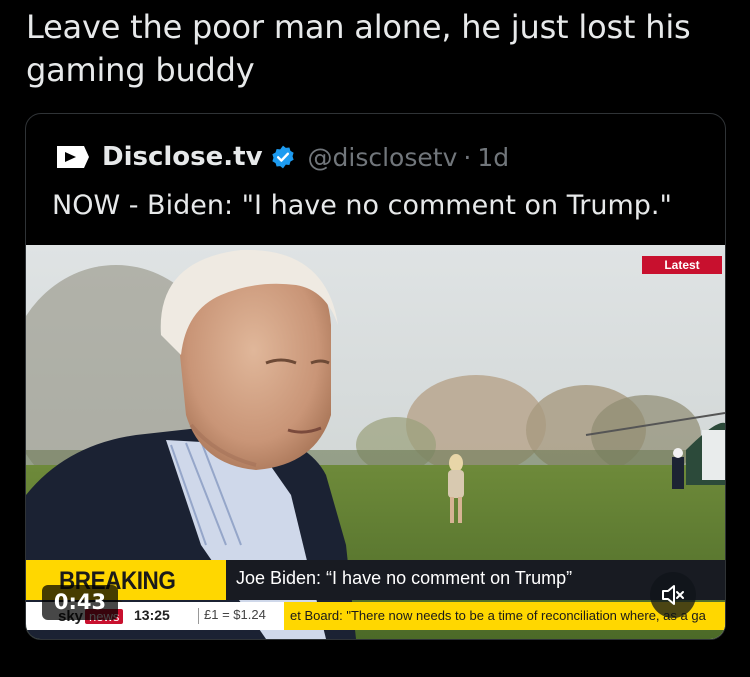 The height and width of the screenshot is (677, 750). Describe the element at coordinates (235, 614) in the screenshot. I see `exchange-rate: £1 = $1.24` at that location.